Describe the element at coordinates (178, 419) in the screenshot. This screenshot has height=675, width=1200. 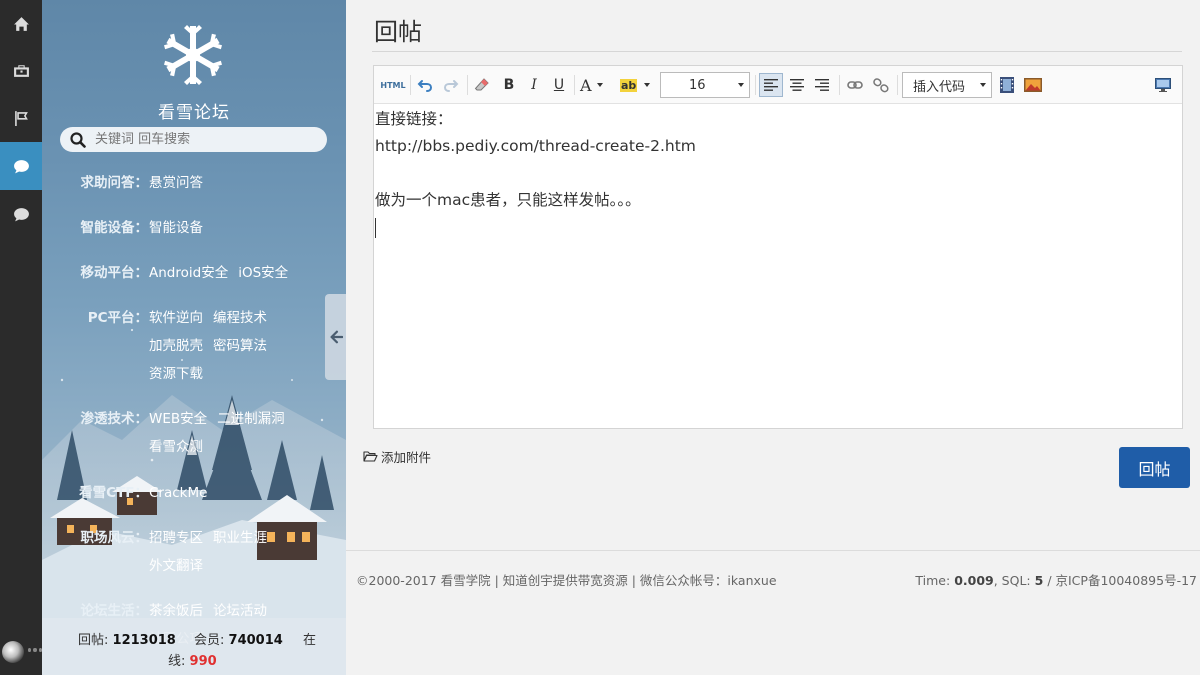
I see `forum-link: WEB安全` at that location.